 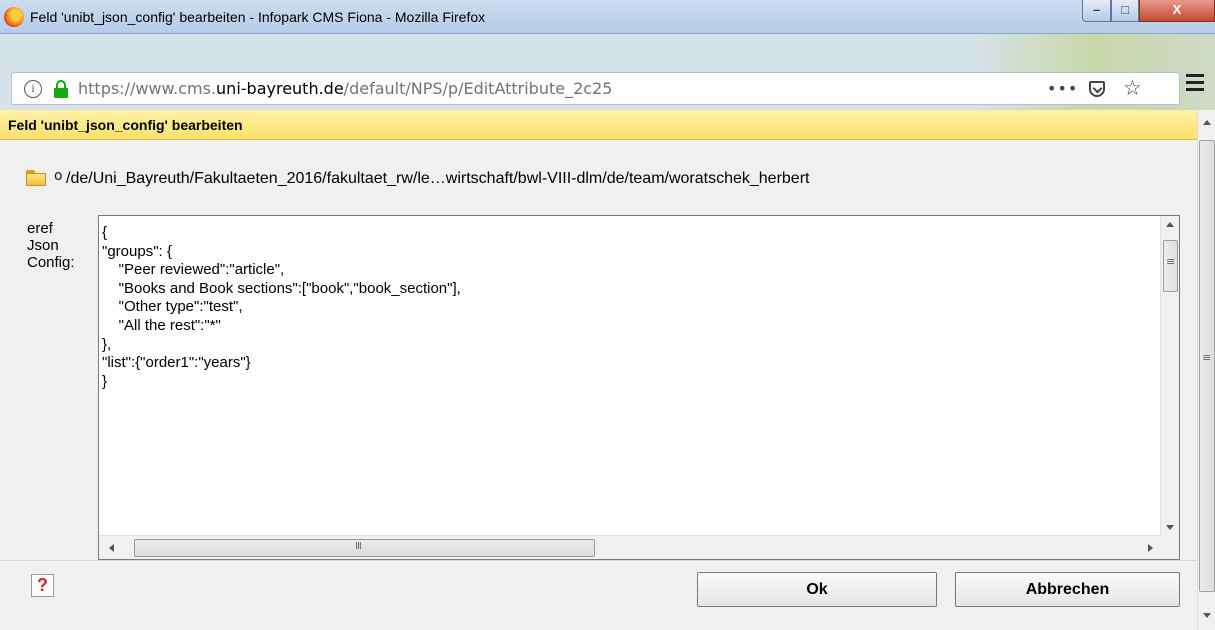 What do you see at coordinates (1062, 88) in the screenshot?
I see `page-actions-dots-icon: •••` at bounding box center [1062, 88].